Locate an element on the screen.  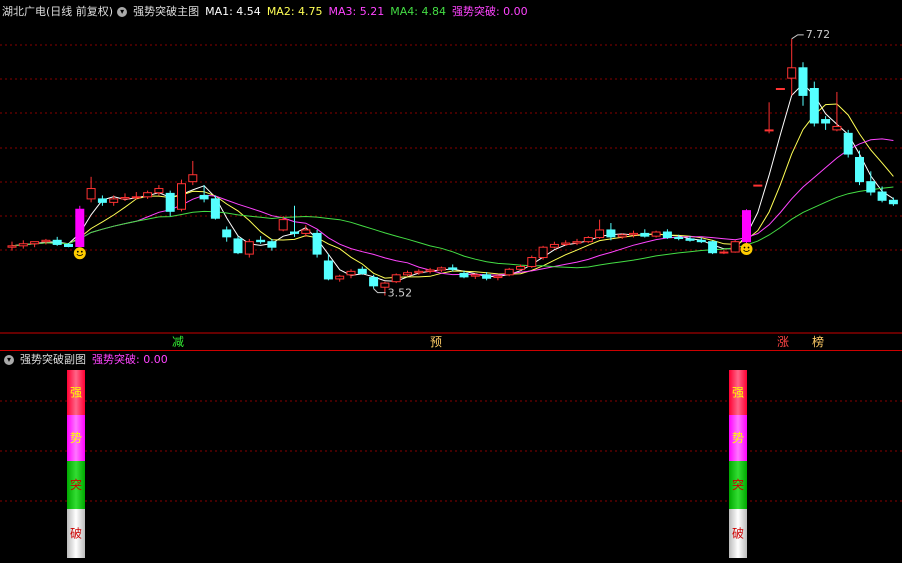
signal-marker: 预 is located at coordinates (436, 342).